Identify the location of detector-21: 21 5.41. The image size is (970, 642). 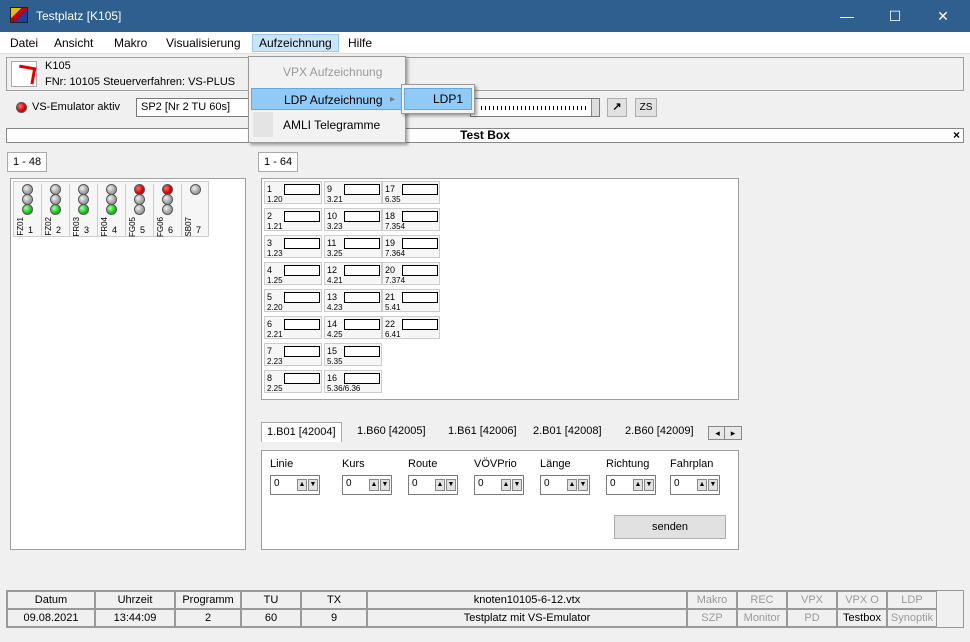
(411, 300).